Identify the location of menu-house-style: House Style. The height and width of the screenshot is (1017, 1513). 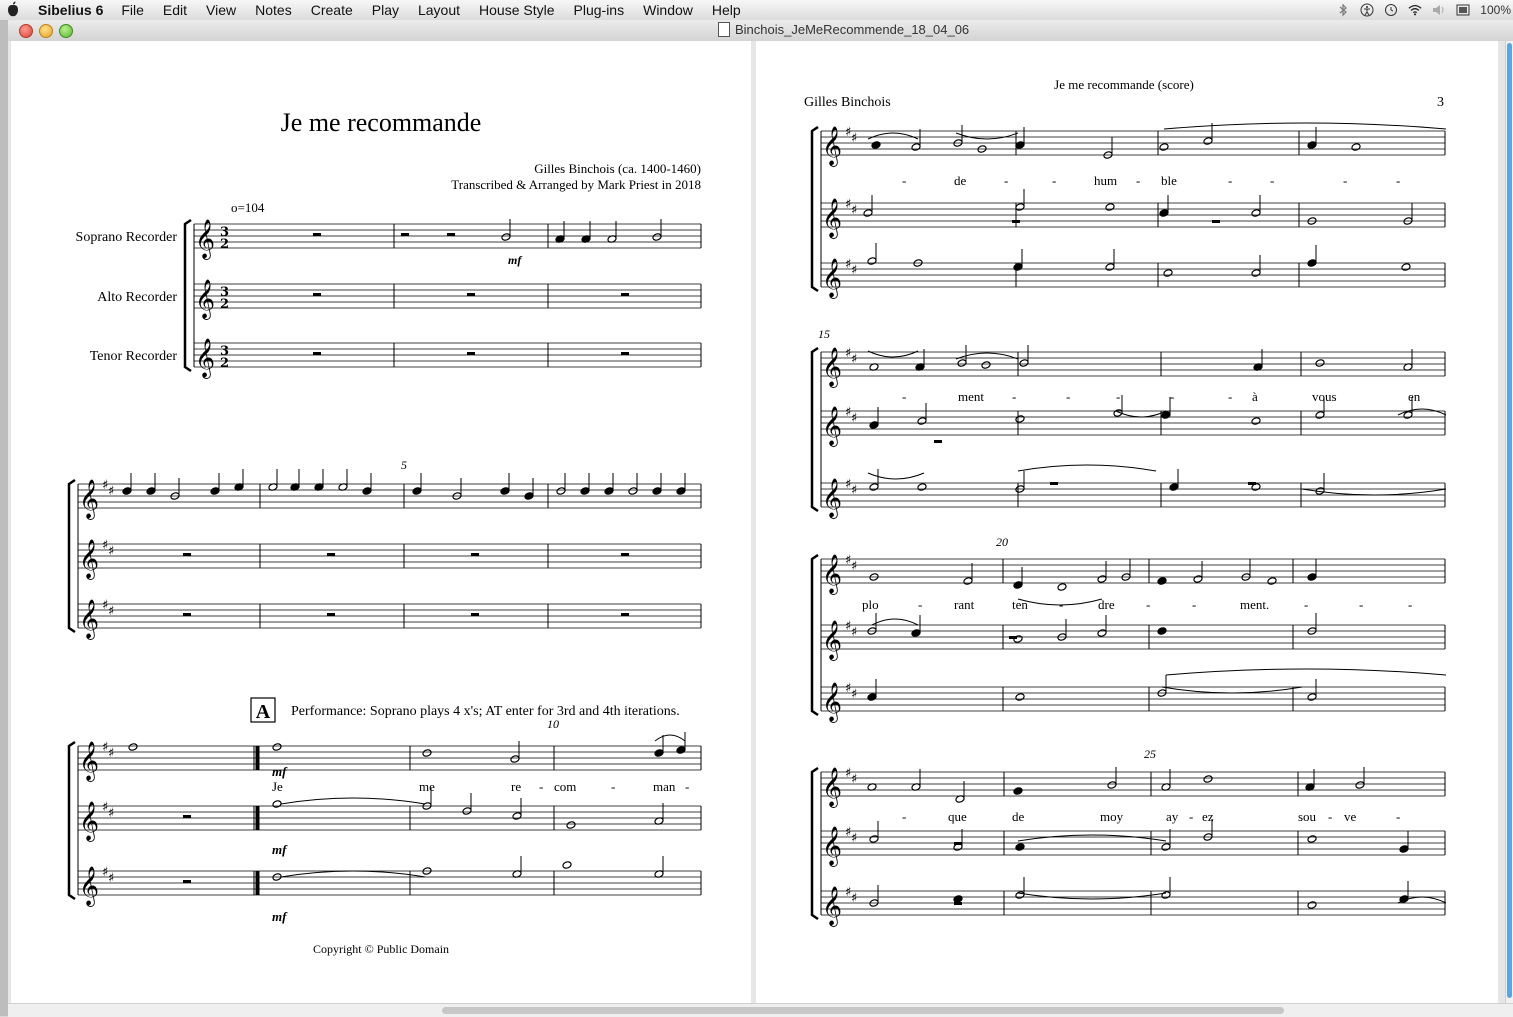
(516, 10).